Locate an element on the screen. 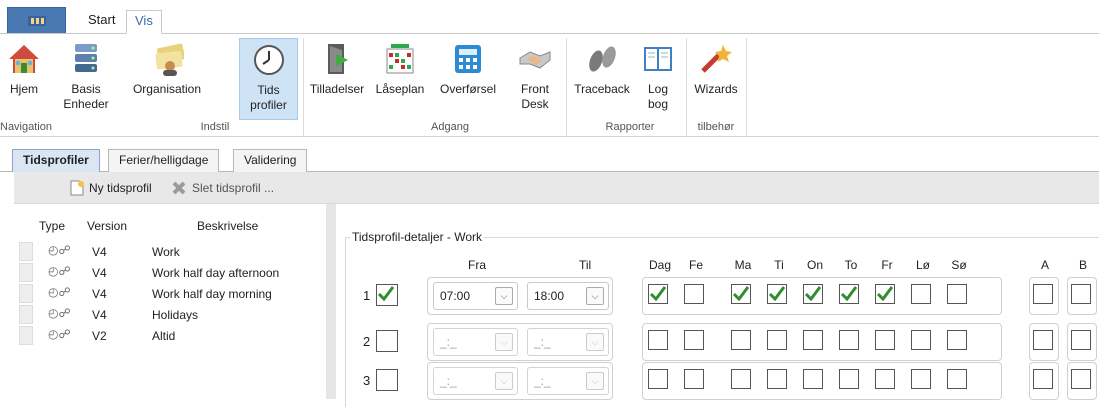  row-number: 3 is located at coordinates (367, 380).